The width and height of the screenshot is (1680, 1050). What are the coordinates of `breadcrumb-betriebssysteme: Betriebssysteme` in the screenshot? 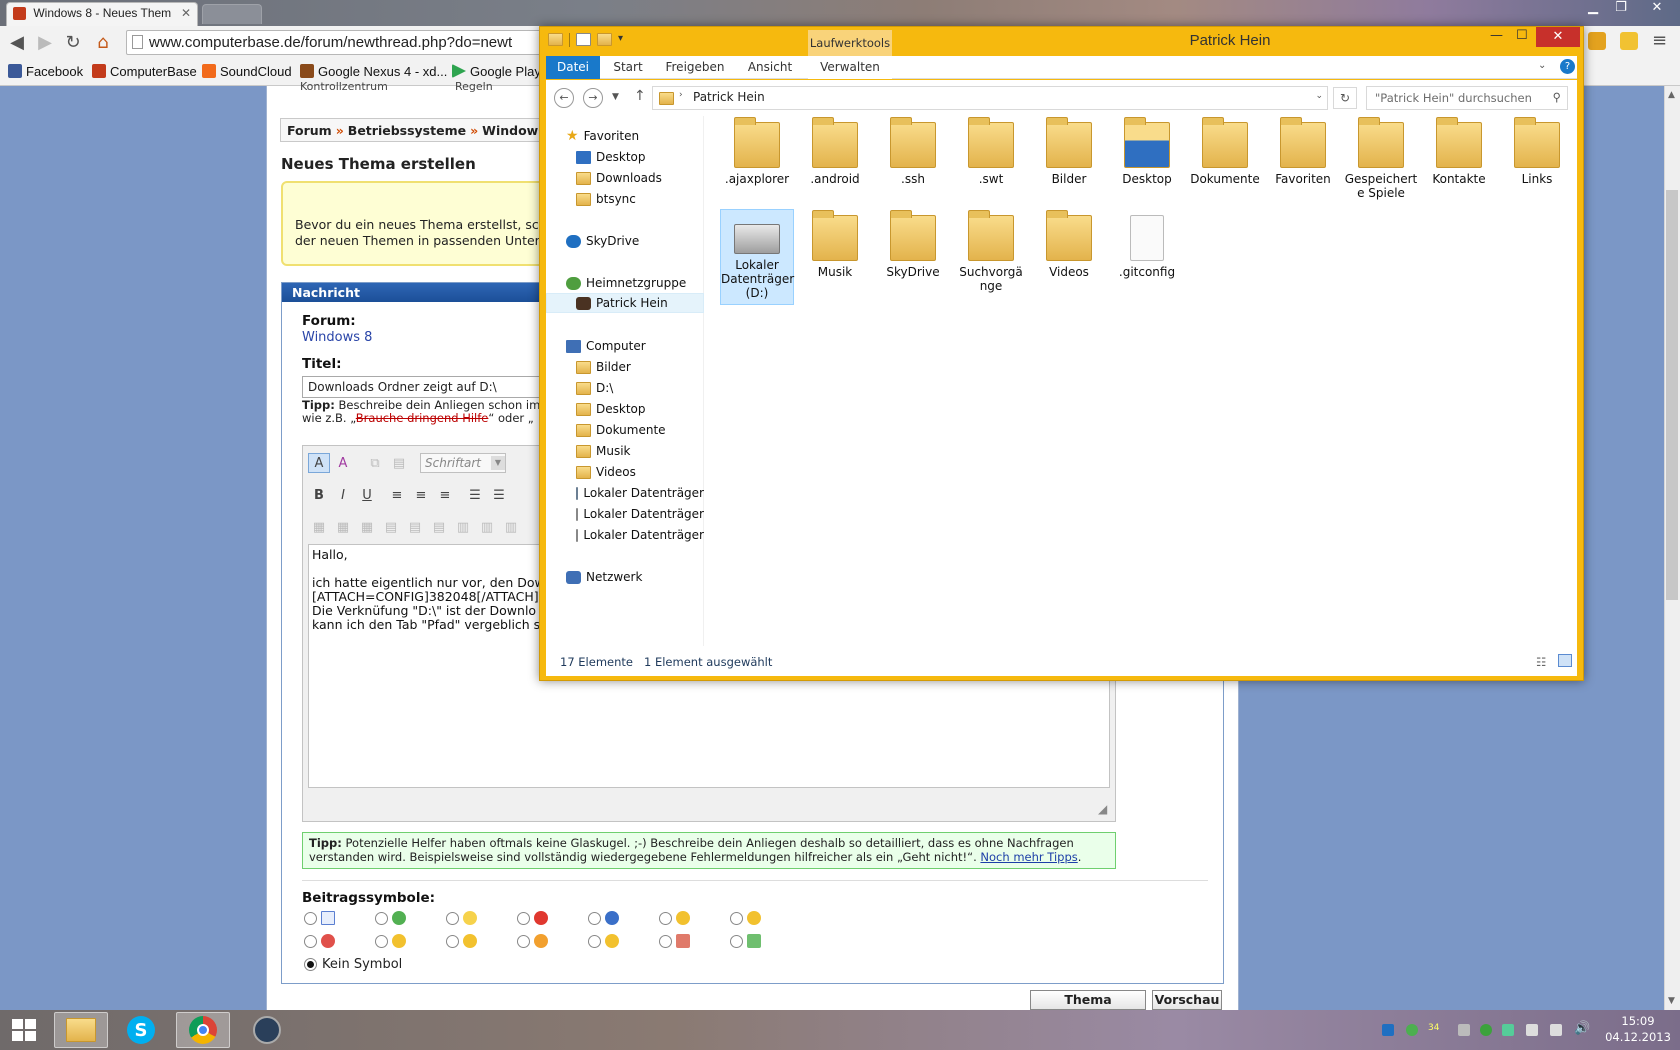 It's located at (407, 130).